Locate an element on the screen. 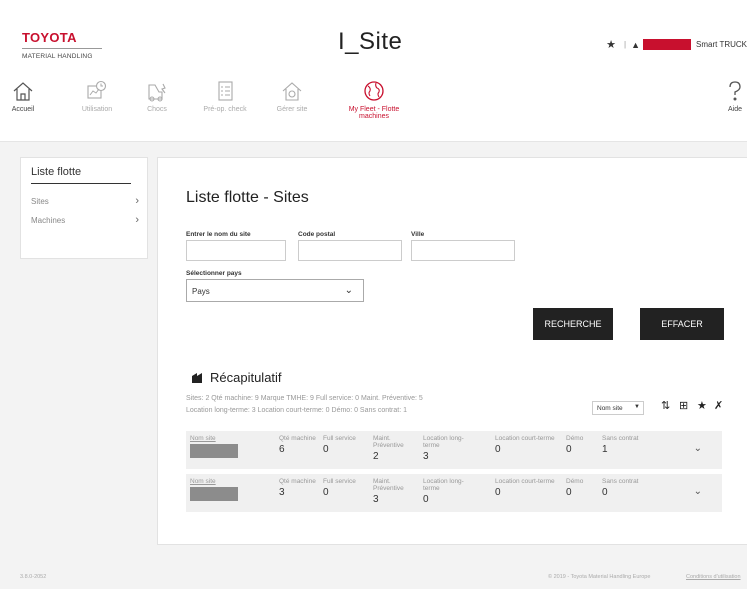  clear-button: EFFACER is located at coordinates (682, 324).